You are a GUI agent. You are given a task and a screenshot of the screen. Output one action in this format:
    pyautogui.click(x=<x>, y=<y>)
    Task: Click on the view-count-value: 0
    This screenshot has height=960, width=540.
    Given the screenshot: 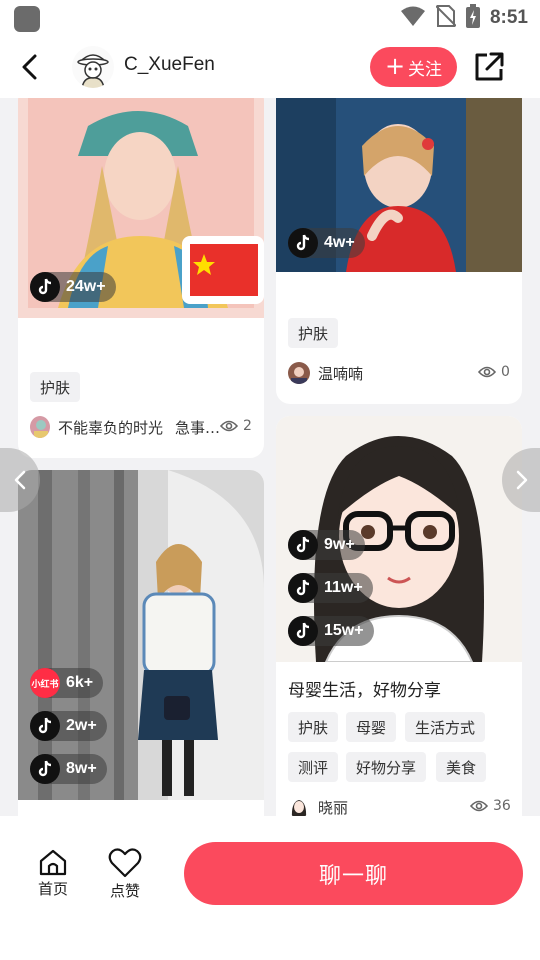 What is the action you would take?
    pyautogui.click(x=505, y=372)
    